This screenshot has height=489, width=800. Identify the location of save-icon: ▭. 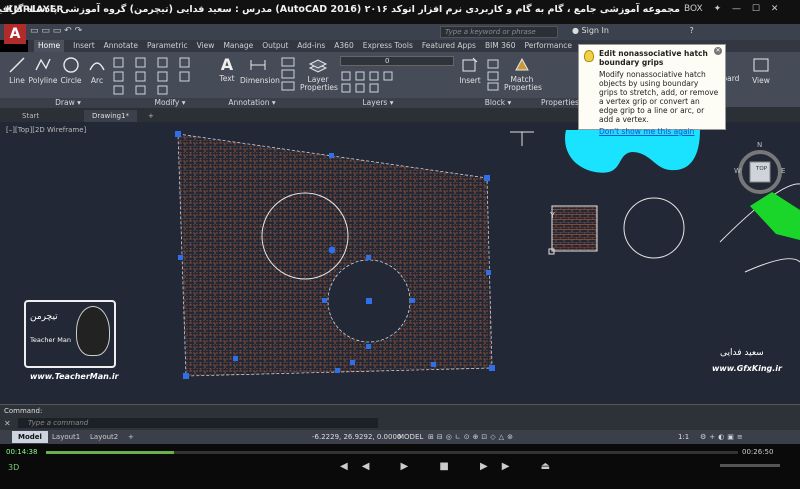
(57, 31).